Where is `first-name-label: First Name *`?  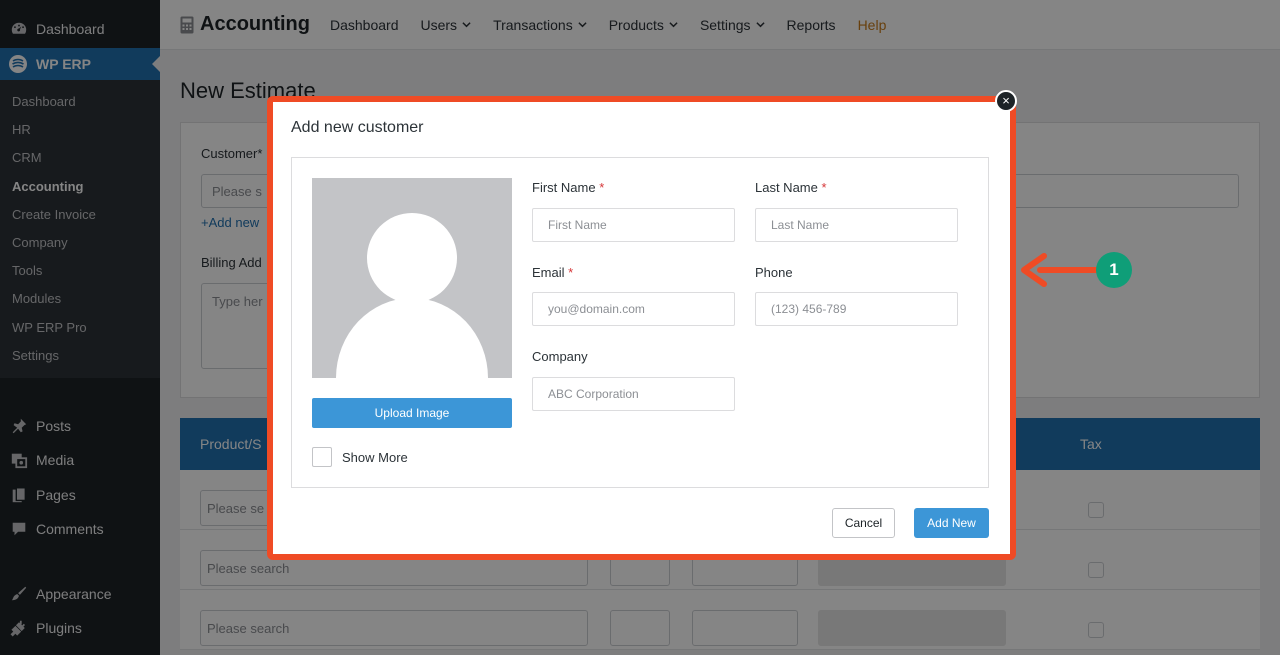
first-name-label: First Name * is located at coordinates (568, 187).